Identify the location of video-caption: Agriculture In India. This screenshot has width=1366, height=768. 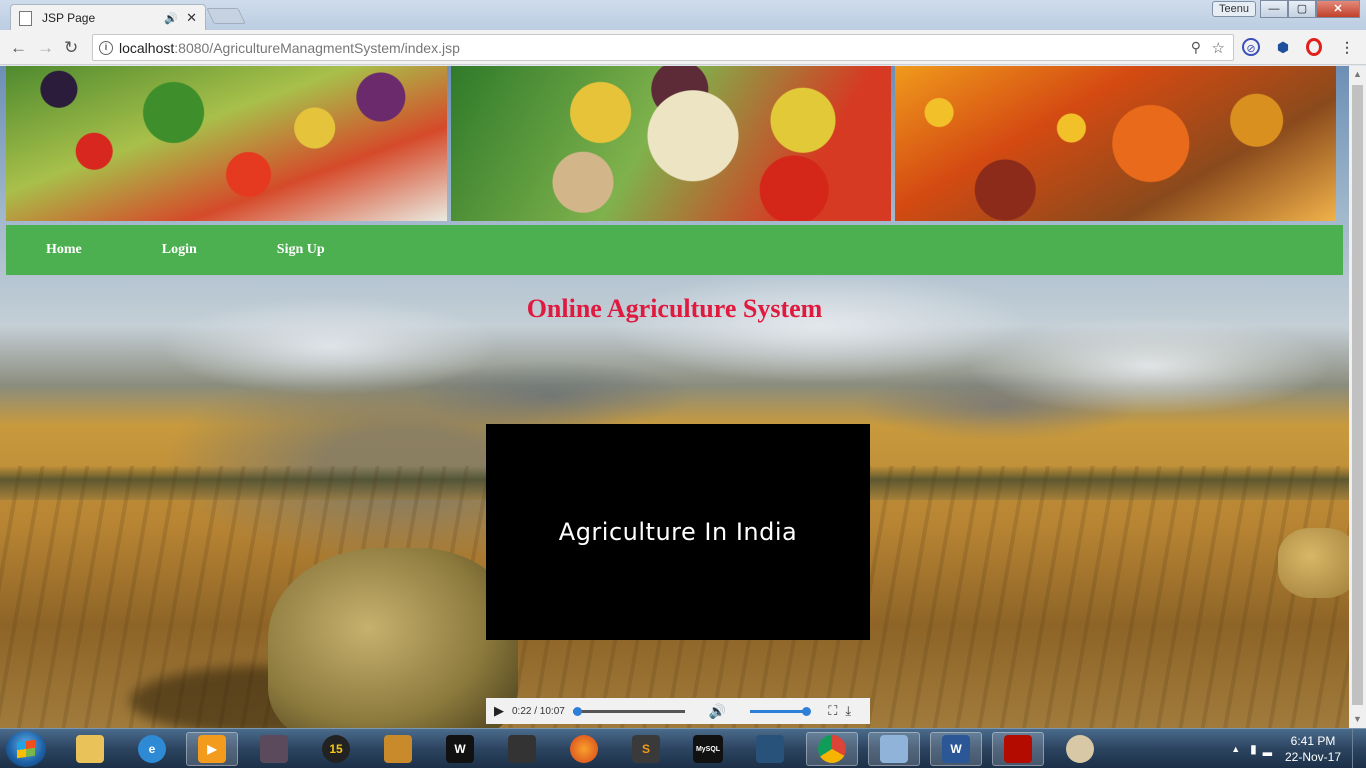
(678, 532).